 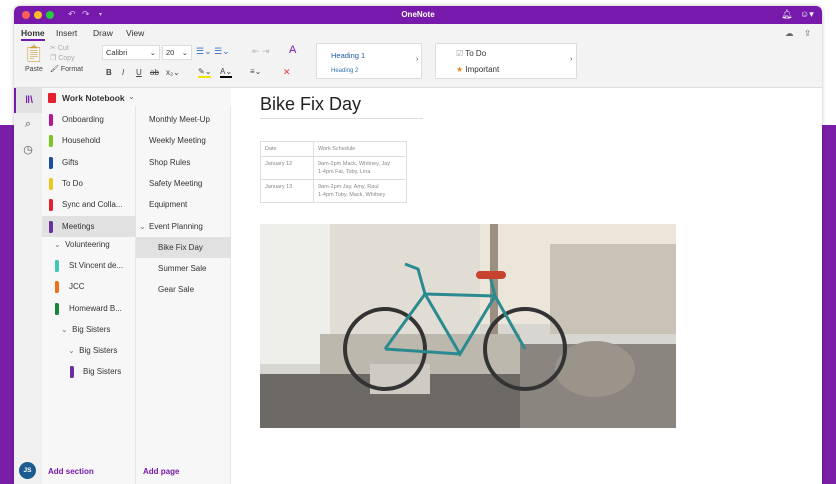 I want to click on table-header: Date, so click(x=287, y=149).